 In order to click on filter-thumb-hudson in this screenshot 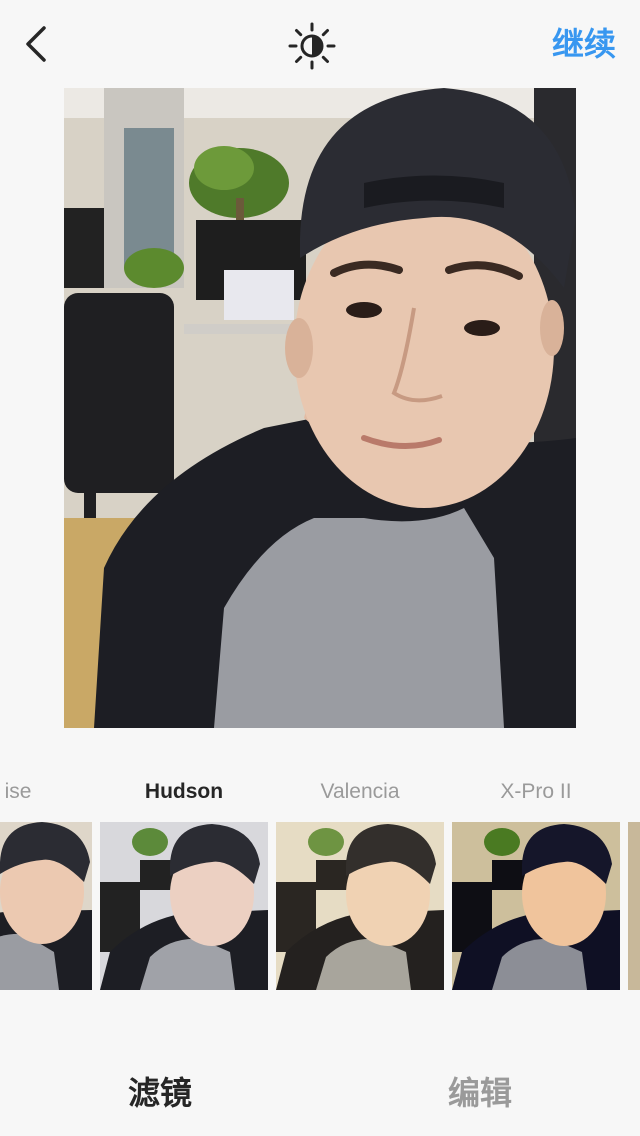, I will do `click(184, 906)`.